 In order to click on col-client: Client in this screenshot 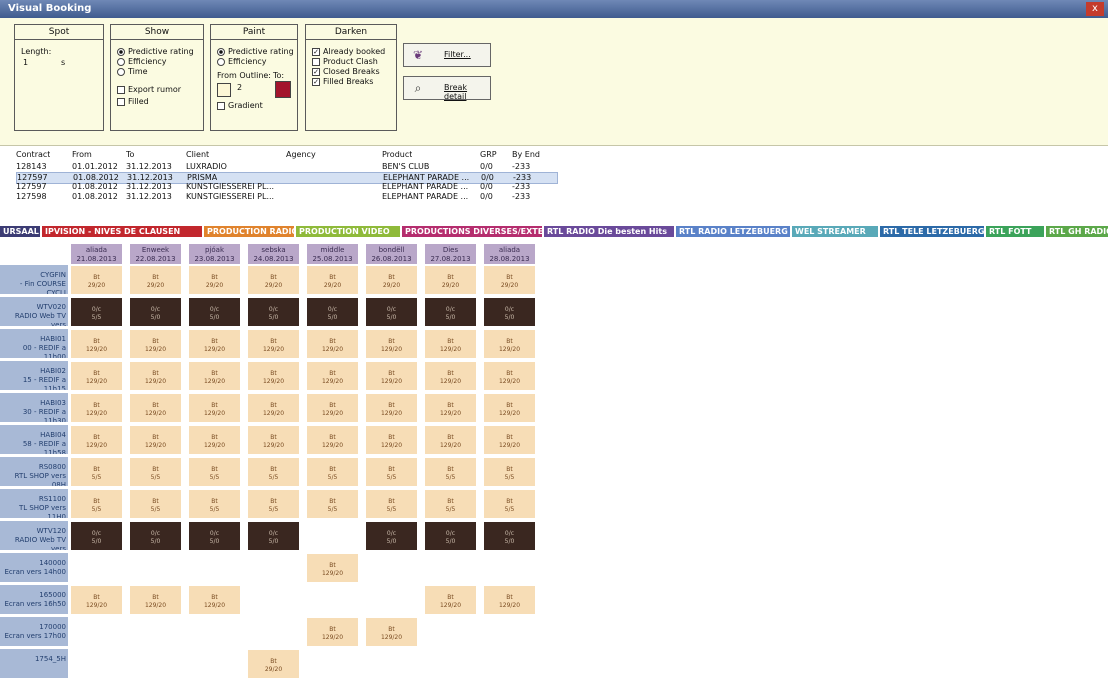, I will do `click(197, 155)`.